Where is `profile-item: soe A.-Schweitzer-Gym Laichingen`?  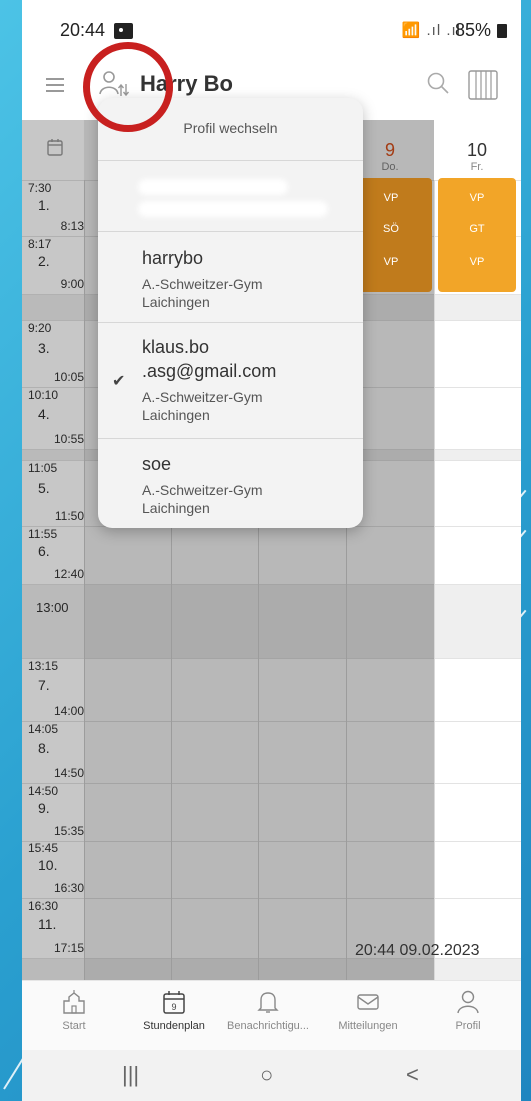 profile-item: soe A.-Schweitzer-Gym Laichingen is located at coordinates (230, 483).